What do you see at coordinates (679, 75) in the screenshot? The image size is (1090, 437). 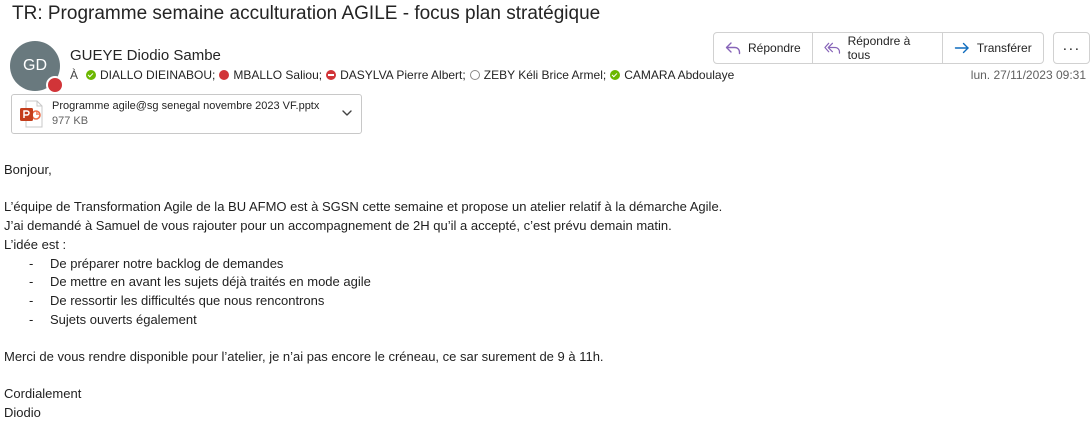 I see `recipient-name: CAMARA Abdoulaye` at bounding box center [679, 75].